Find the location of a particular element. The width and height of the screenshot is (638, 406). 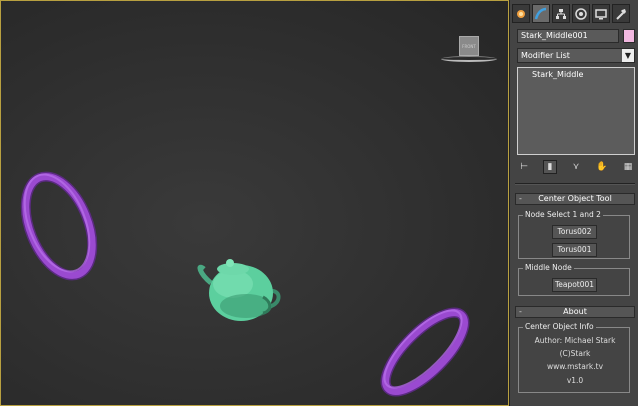

center-object-tool-header: - Center Object Tool is located at coordinates (575, 199).